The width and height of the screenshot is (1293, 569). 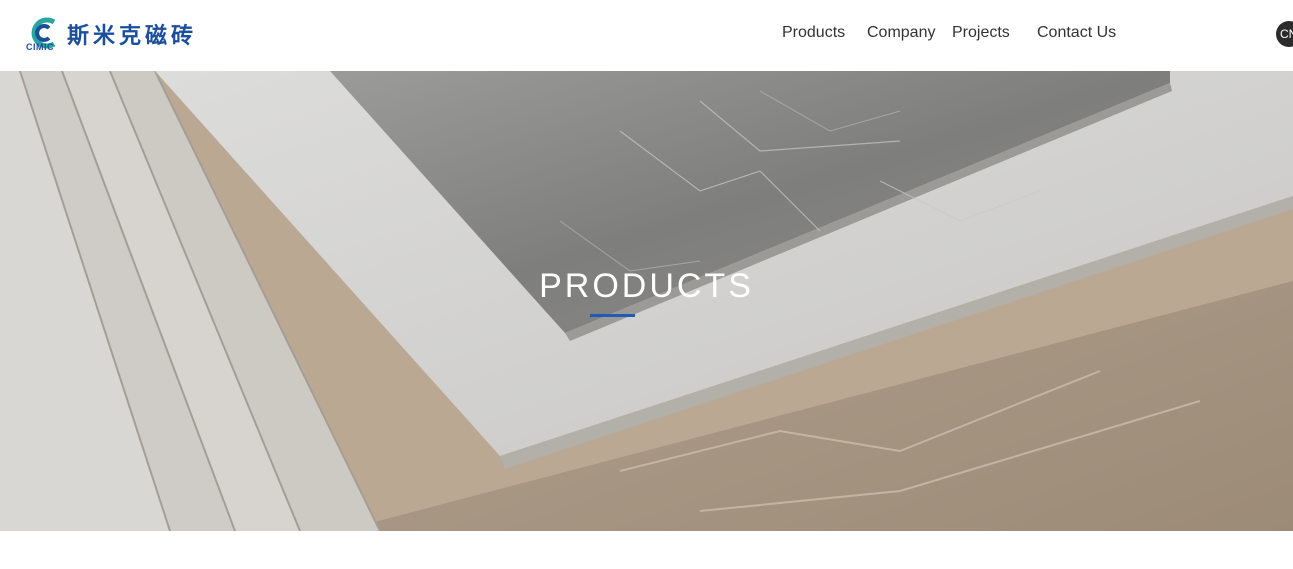 I want to click on nav-item-products: Products, so click(x=813, y=33).